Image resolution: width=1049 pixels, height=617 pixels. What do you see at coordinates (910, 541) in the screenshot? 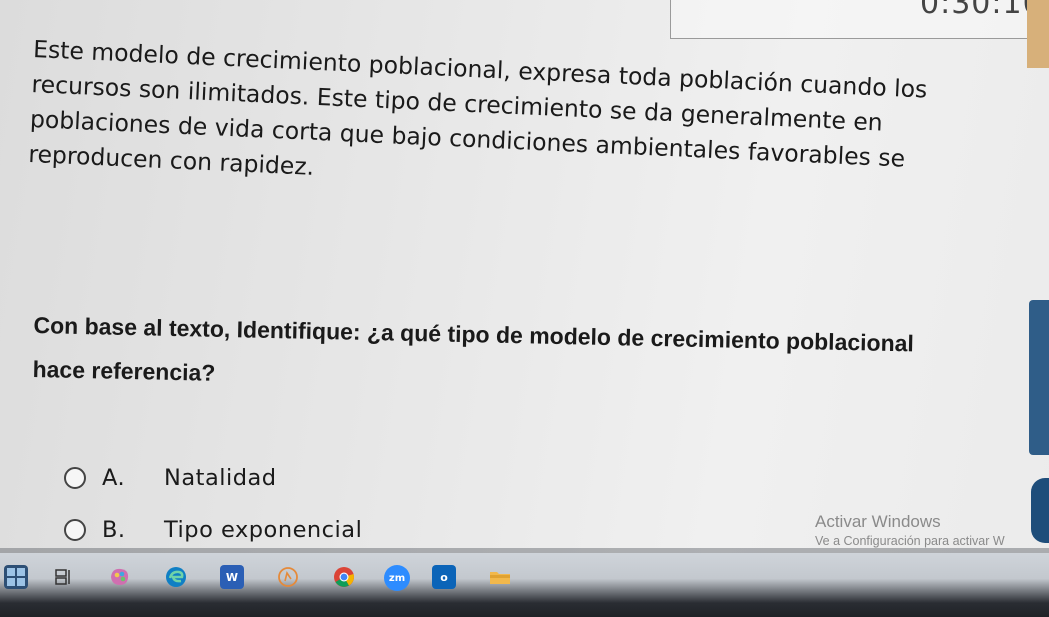
I see `watermark-subtitle: Ve a Configuración para activar W` at bounding box center [910, 541].